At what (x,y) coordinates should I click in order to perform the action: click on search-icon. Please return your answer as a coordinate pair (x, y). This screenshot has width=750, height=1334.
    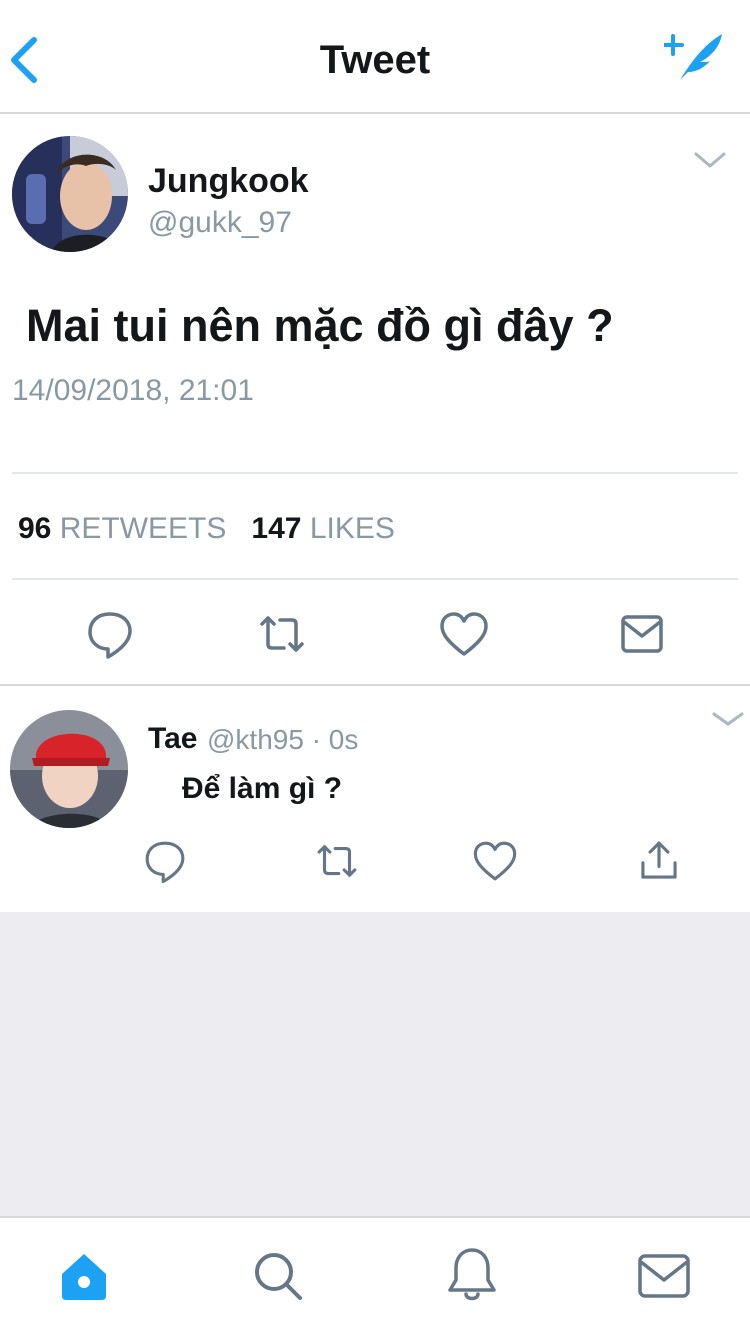
    Looking at the image, I should click on (278, 1276).